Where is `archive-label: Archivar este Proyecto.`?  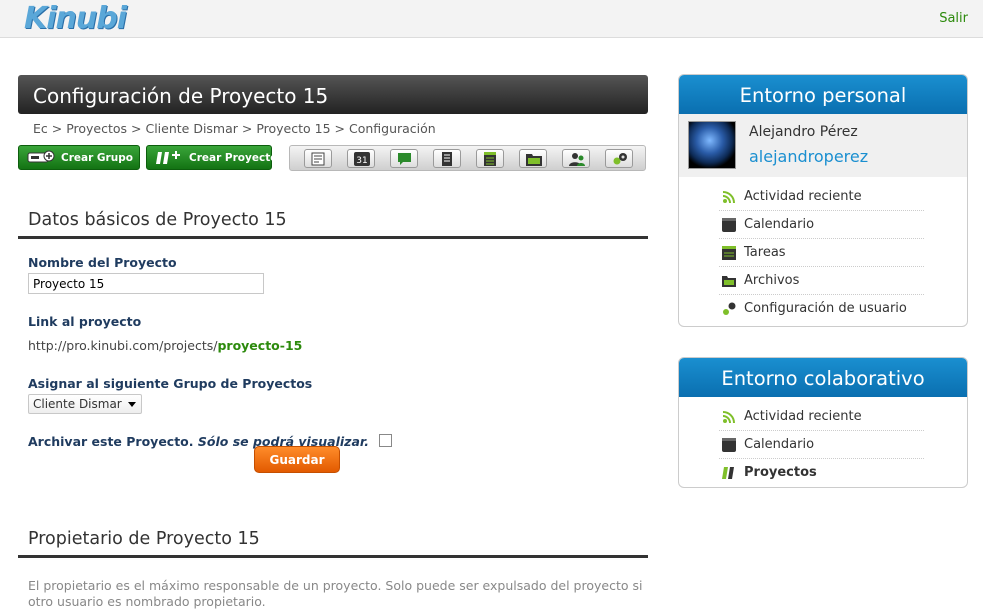 archive-label: Archivar este Proyecto. is located at coordinates (111, 441).